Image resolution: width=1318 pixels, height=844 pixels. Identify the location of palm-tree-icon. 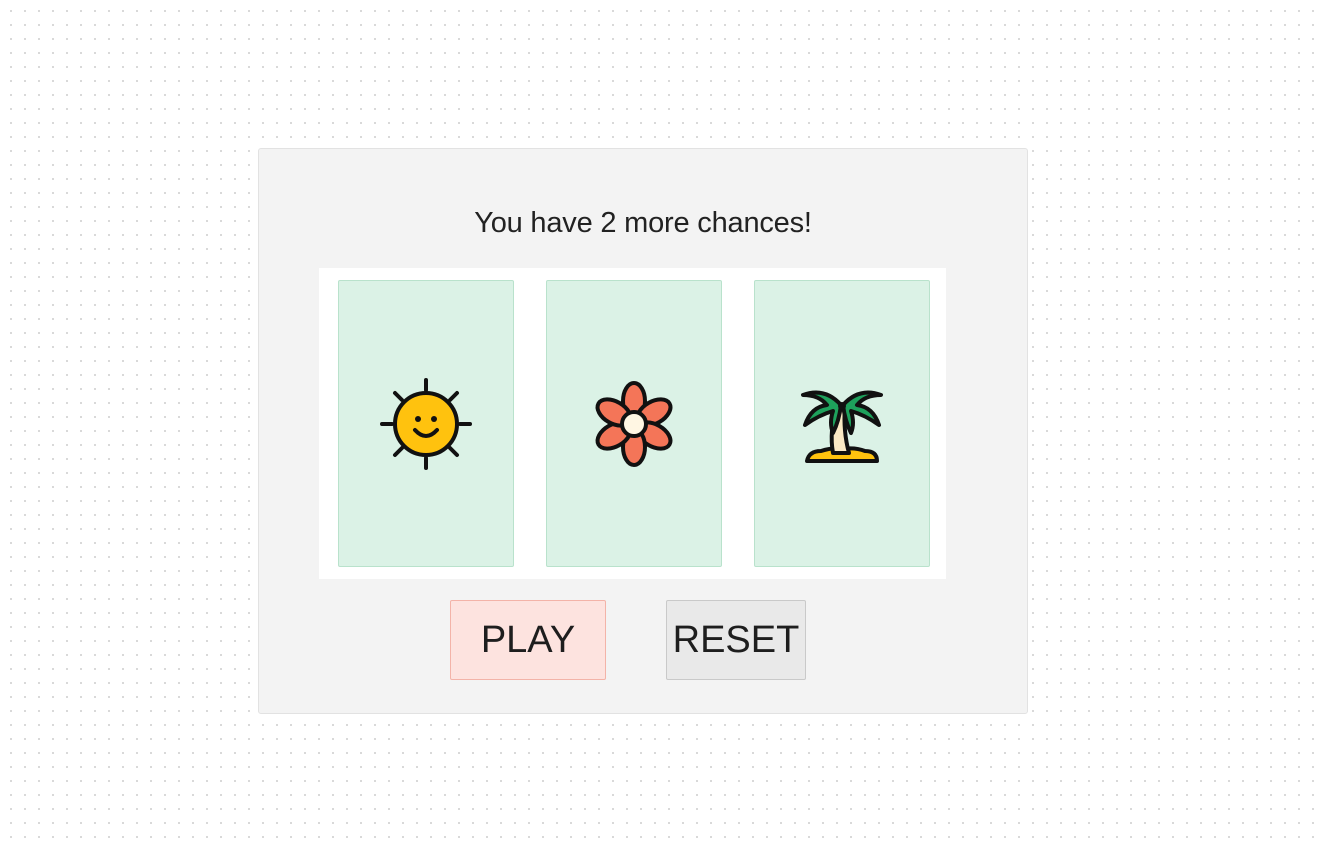
(842, 426).